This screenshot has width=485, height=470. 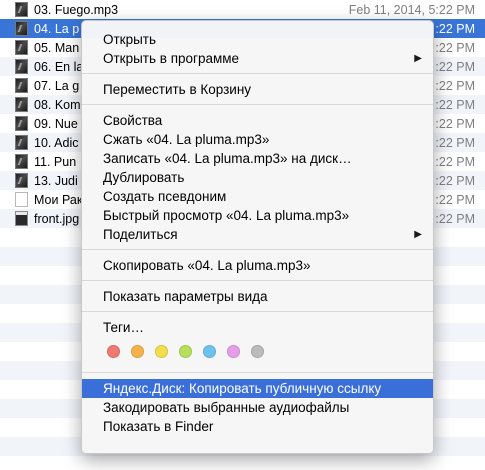 What do you see at coordinates (209, 351) in the screenshot?
I see `tag-blue-dot` at bounding box center [209, 351].